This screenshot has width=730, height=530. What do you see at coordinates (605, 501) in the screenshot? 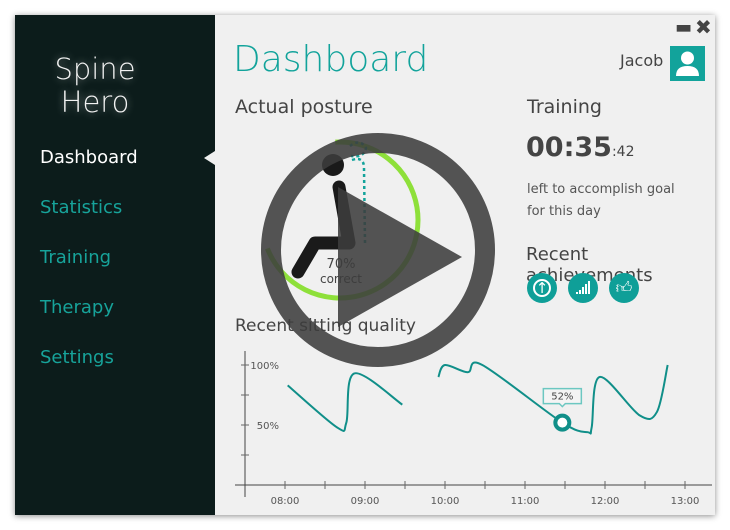
I see `x-tick-label: 12:00` at bounding box center [605, 501].